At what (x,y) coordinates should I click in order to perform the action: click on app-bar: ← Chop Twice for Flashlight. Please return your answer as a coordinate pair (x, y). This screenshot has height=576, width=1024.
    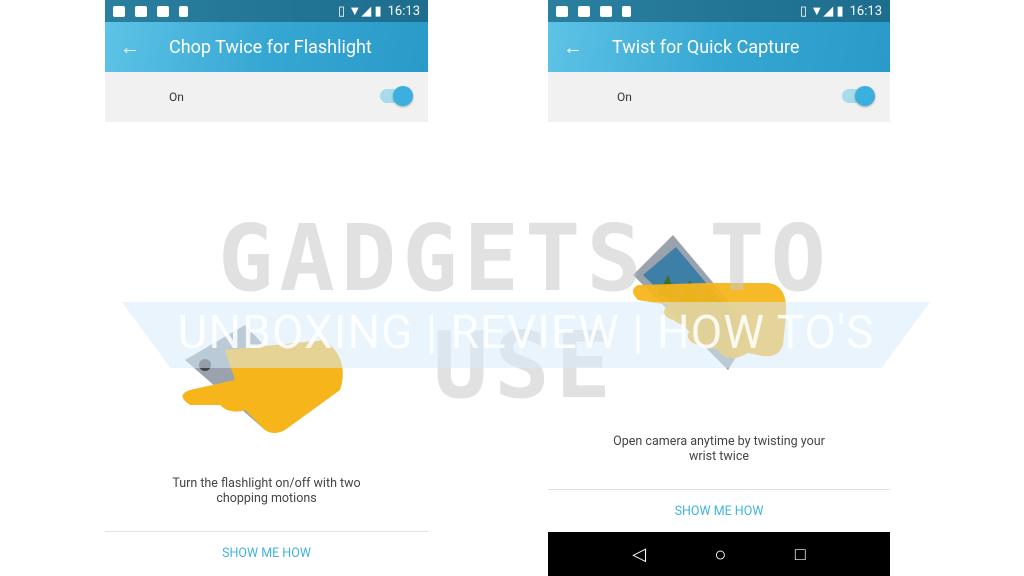
    Looking at the image, I should click on (266, 47).